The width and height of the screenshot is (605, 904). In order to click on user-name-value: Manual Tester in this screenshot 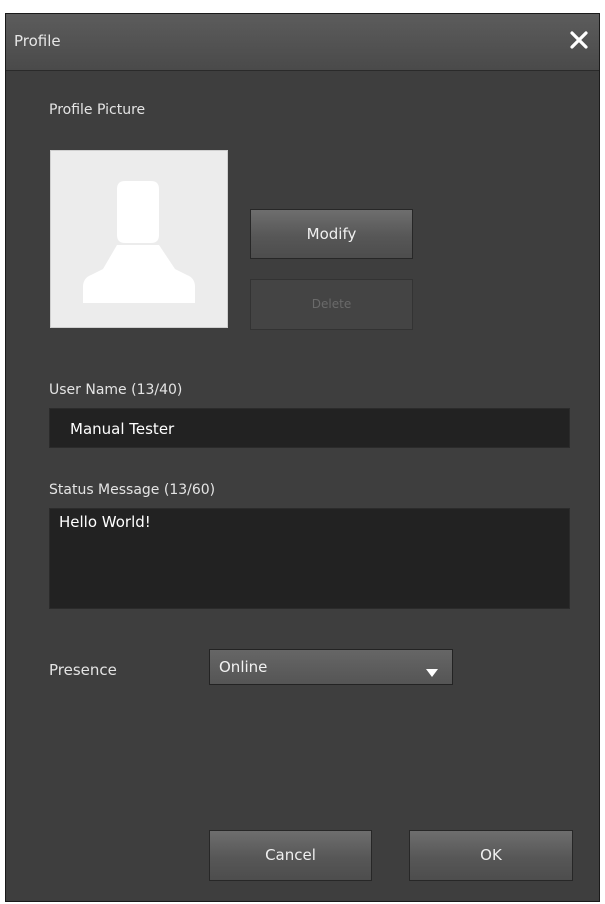, I will do `click(122, 429)`.